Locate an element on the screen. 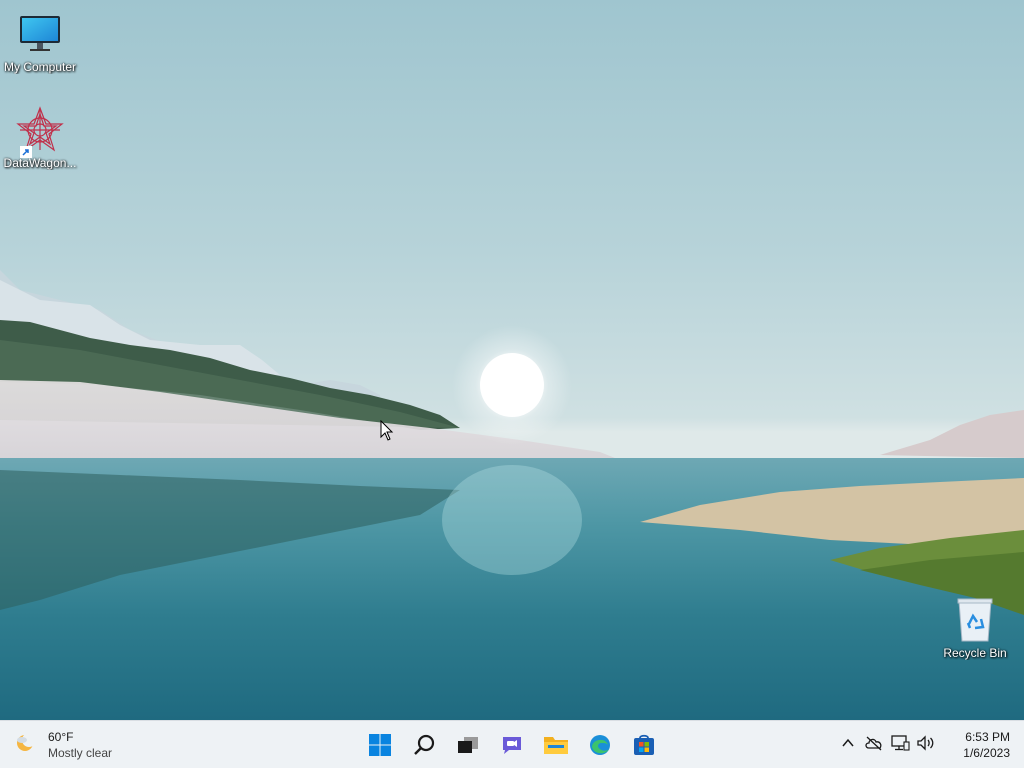  onedrive-offline-icon is located at coordinates (874, 743).